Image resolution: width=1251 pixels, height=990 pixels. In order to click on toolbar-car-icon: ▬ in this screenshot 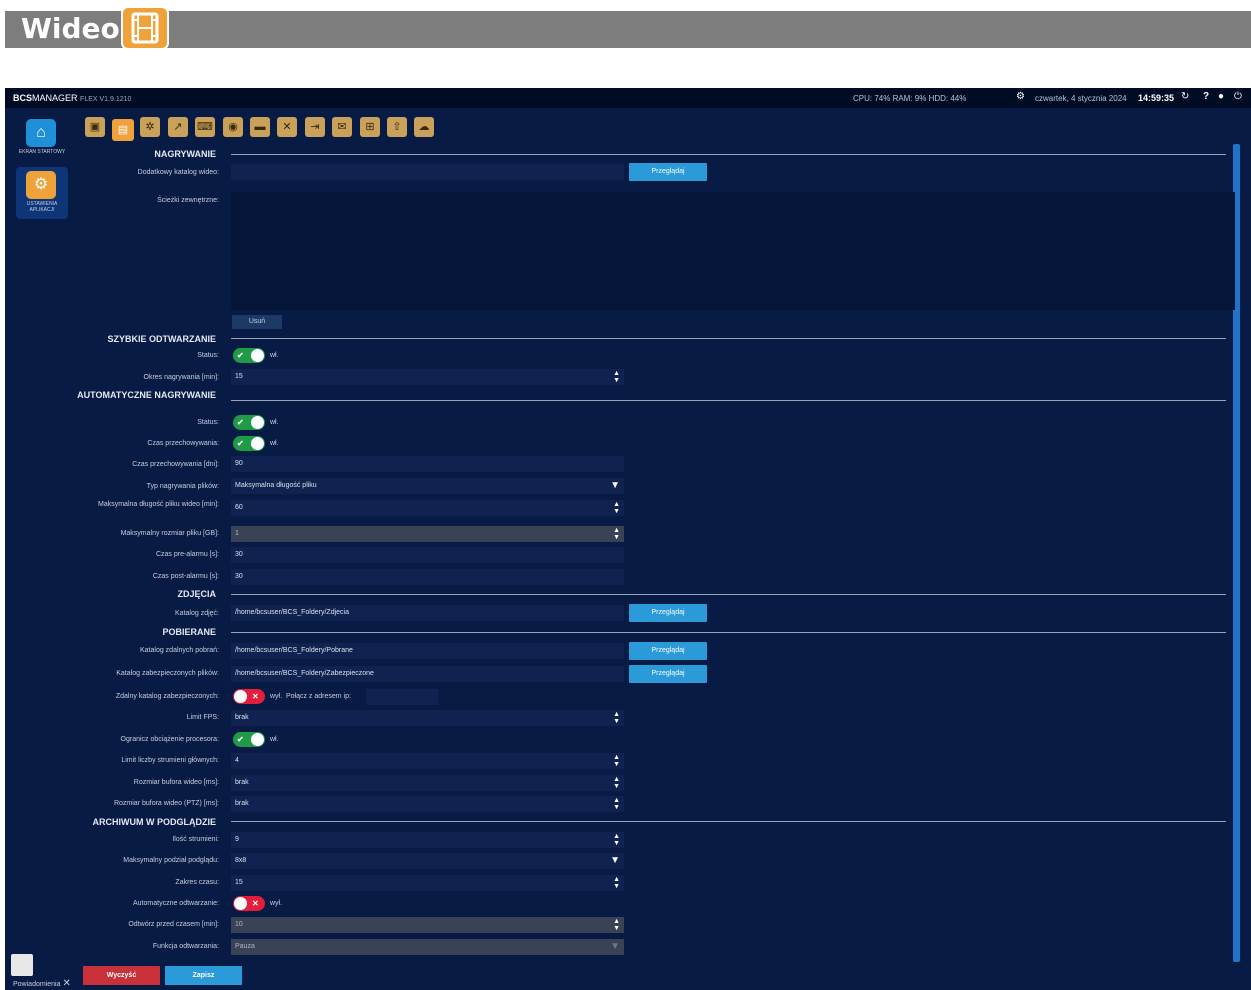, I will do `click(260, 127)`.